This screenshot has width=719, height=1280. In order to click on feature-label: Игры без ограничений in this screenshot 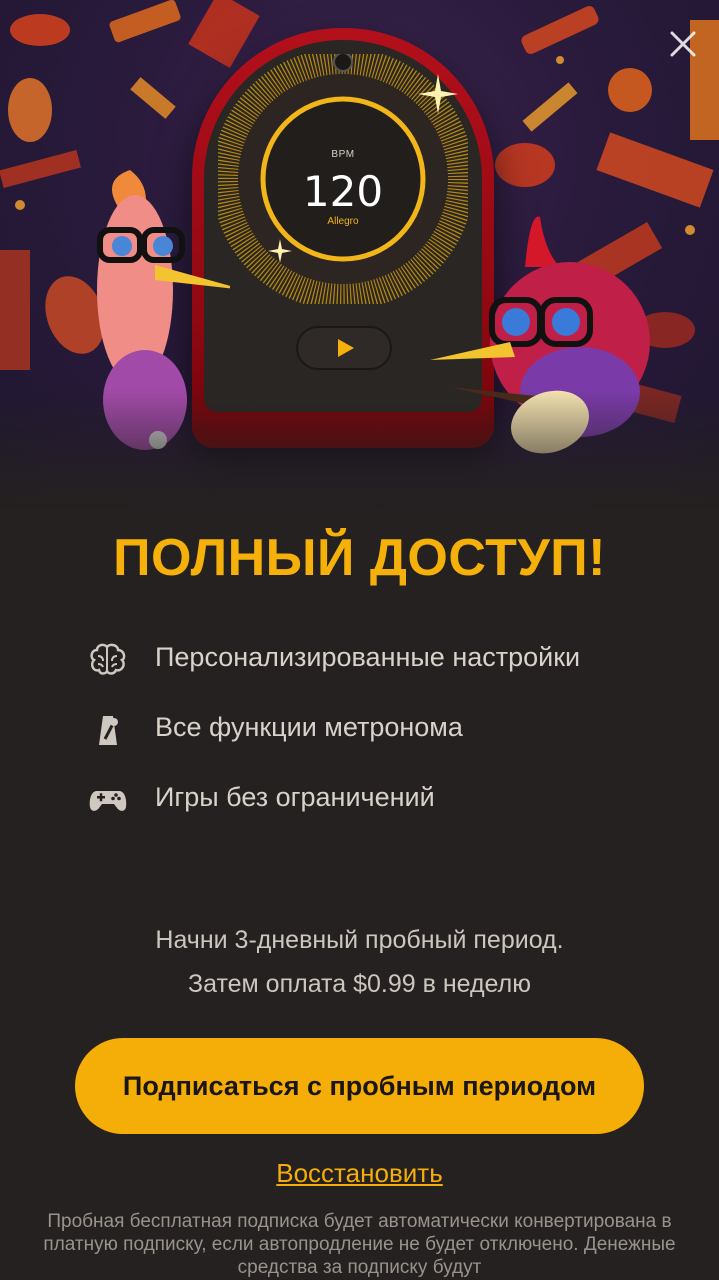, I will do `click(295, 797)`.